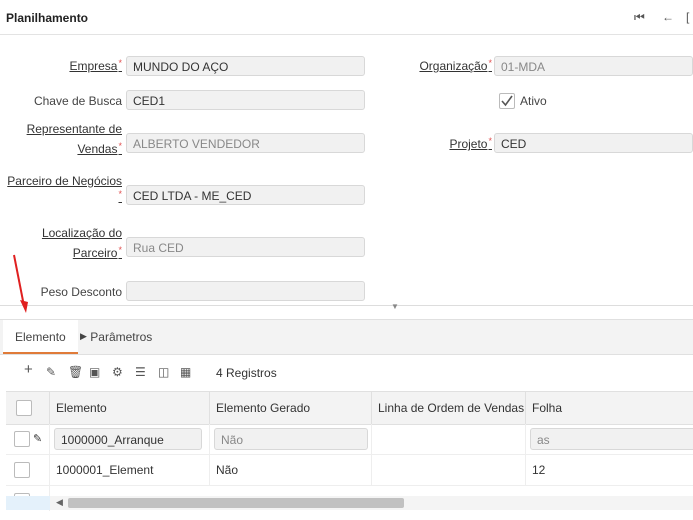 This screenshot has width=693, height=520. I want to click on record-count: 4 Registros, so click(246, 373).